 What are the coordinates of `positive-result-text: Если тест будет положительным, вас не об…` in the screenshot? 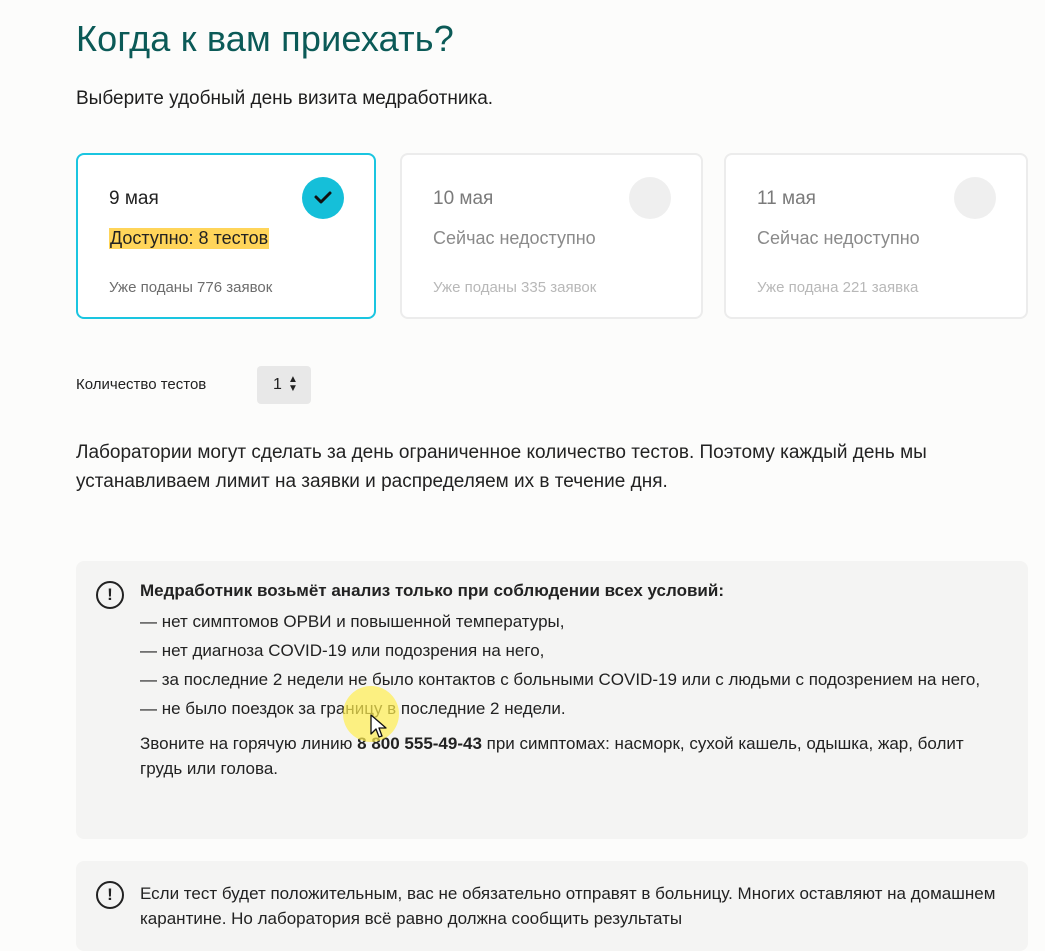 It's located at (568, 906).